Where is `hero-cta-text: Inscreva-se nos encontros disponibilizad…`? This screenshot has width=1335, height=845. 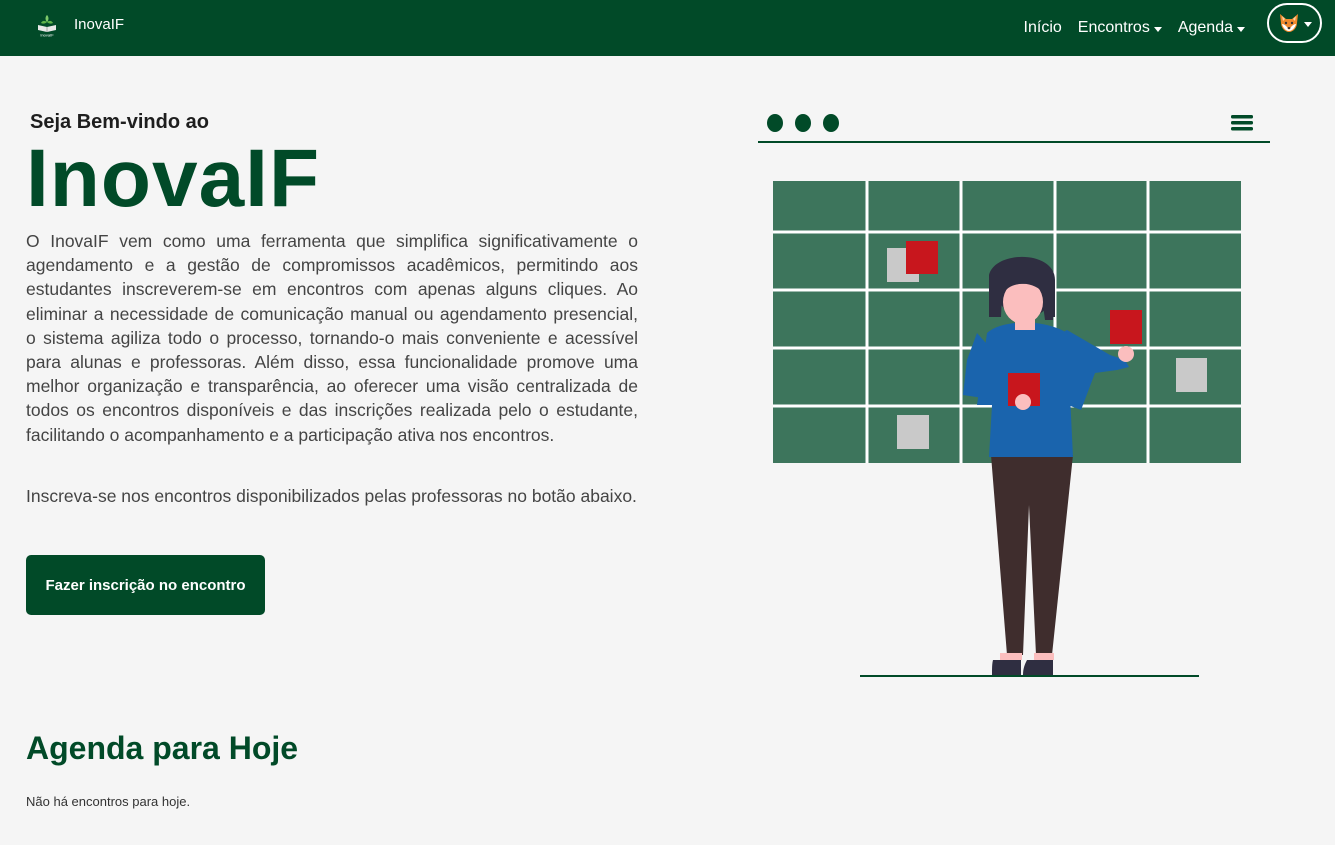
hero-cta-text: Inscreva-se nos encontros disponibilizad… is located at coordinates (331, 496).